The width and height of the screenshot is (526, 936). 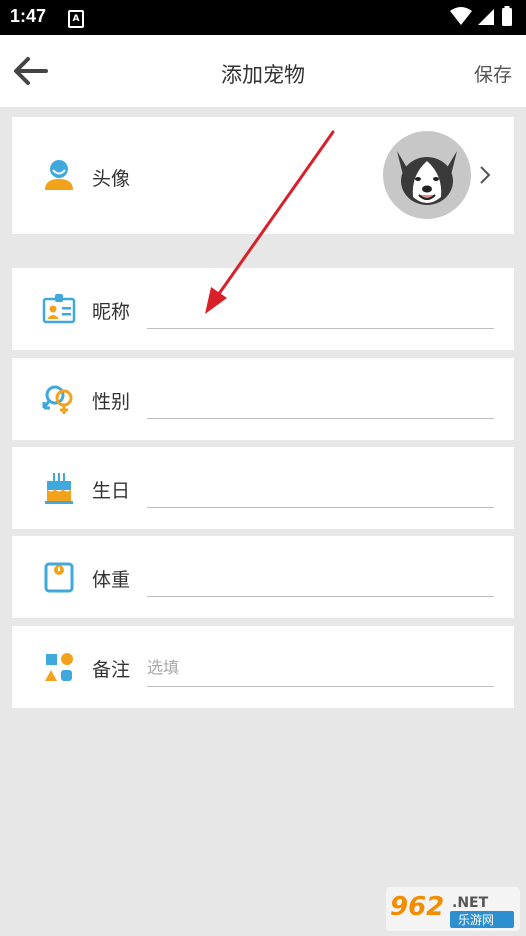 What do you see at coordinates (470, 903) in the screenshot?
I see `watermark-suffix: .NET` at bounding box center [470, 903].